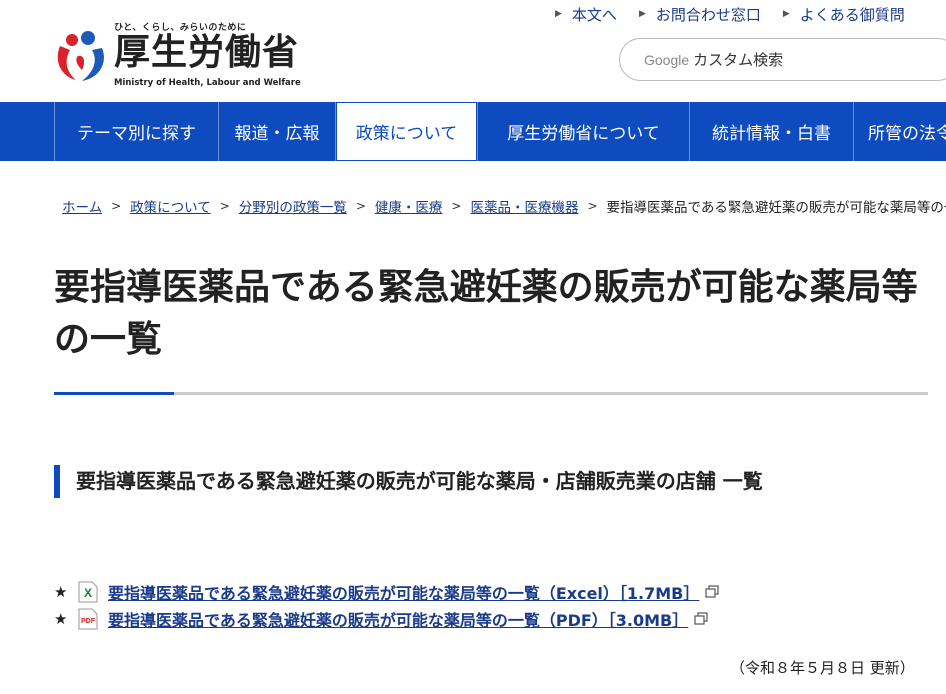 This screenshot has width=946, height=694. Describe the element at coordinates (667, 59) in the screenshot. I see `google-brand-label: Google` at that location.